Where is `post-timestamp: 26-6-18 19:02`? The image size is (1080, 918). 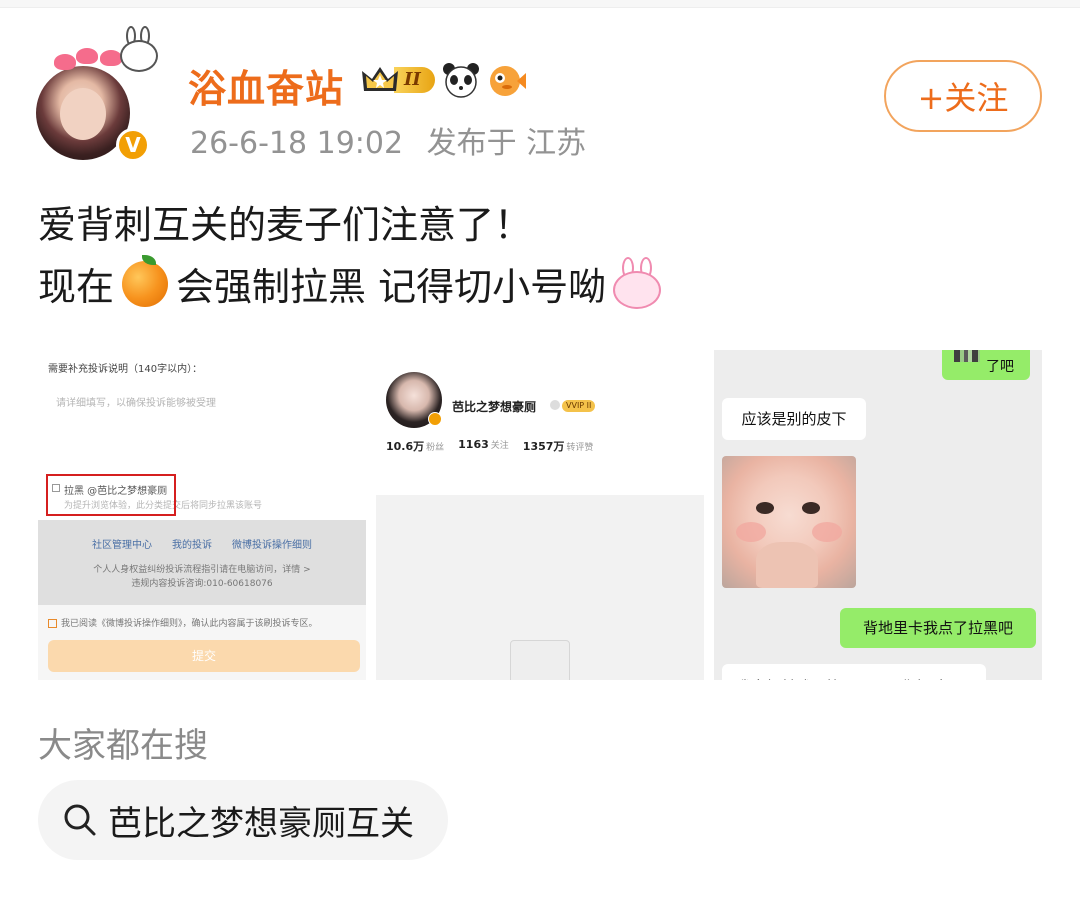
post-timestamp: 26-6-18 19:02 is located at coordinates (297, 143).